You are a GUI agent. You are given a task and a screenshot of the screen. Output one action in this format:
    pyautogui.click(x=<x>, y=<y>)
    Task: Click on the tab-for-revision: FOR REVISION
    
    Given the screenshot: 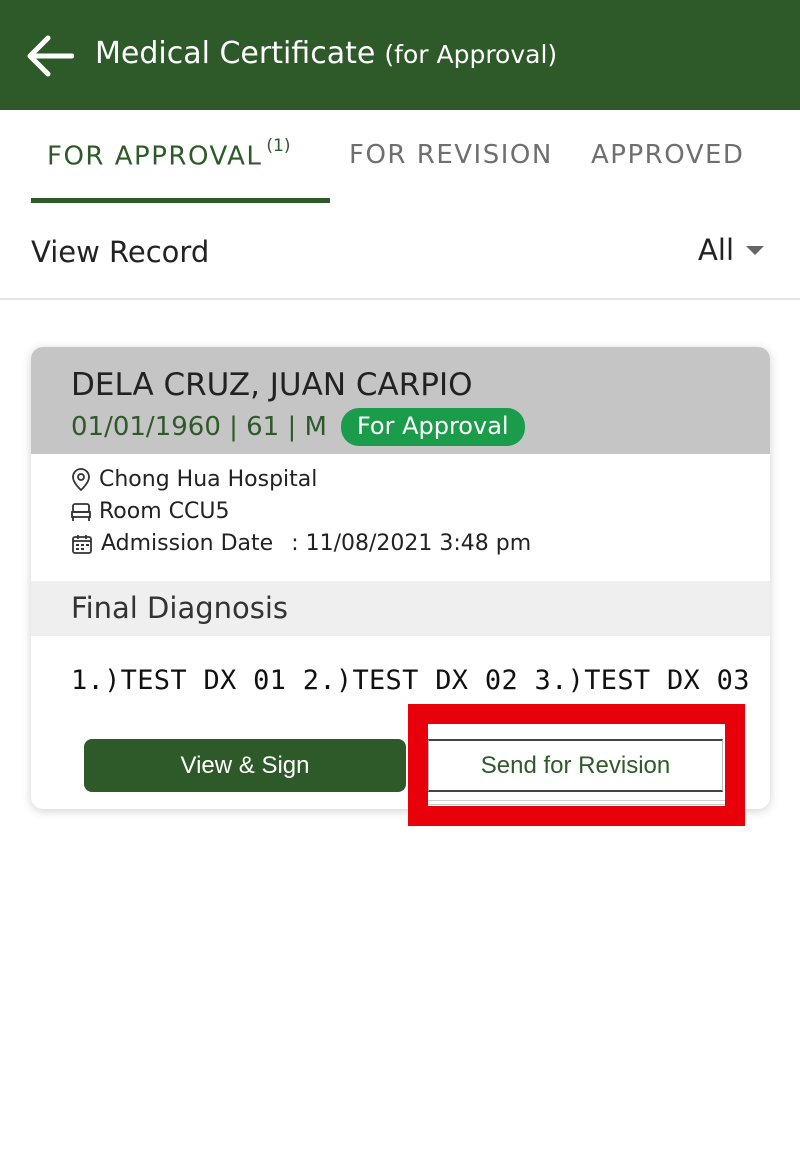 What is the action you would take?
    pyautogui.click(x=451, y=155)
    